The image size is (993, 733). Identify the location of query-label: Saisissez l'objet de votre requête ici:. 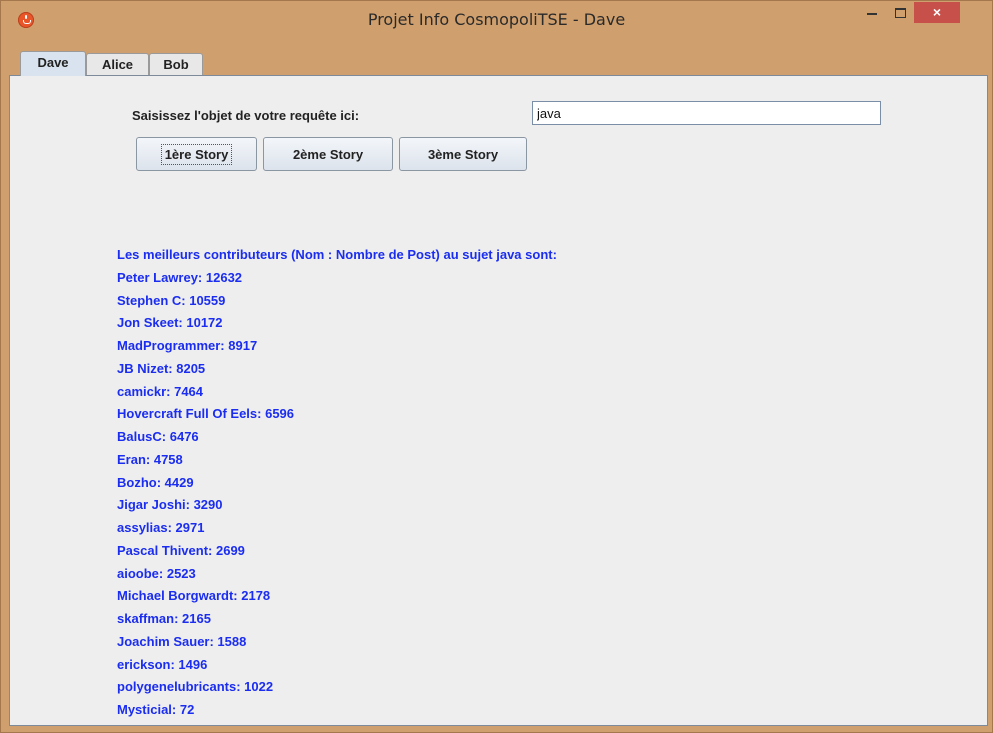
(246, 115).